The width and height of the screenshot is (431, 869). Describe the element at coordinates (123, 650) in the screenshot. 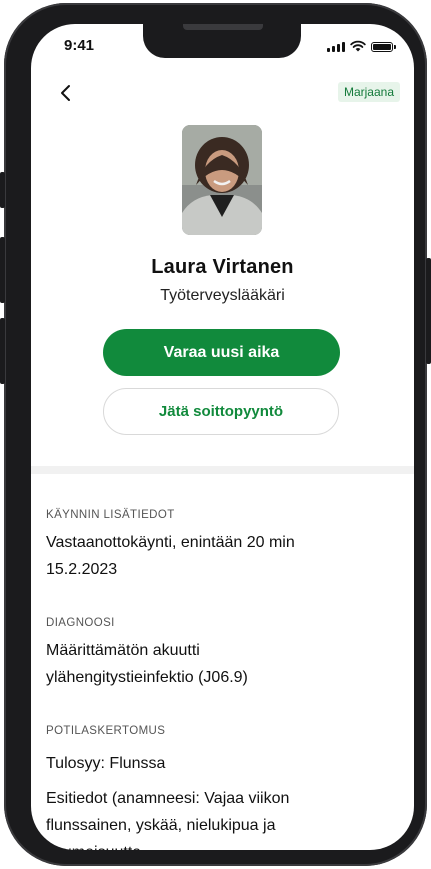

I see `diagnosis-line1: Määrittämätön akuutti` at that location.